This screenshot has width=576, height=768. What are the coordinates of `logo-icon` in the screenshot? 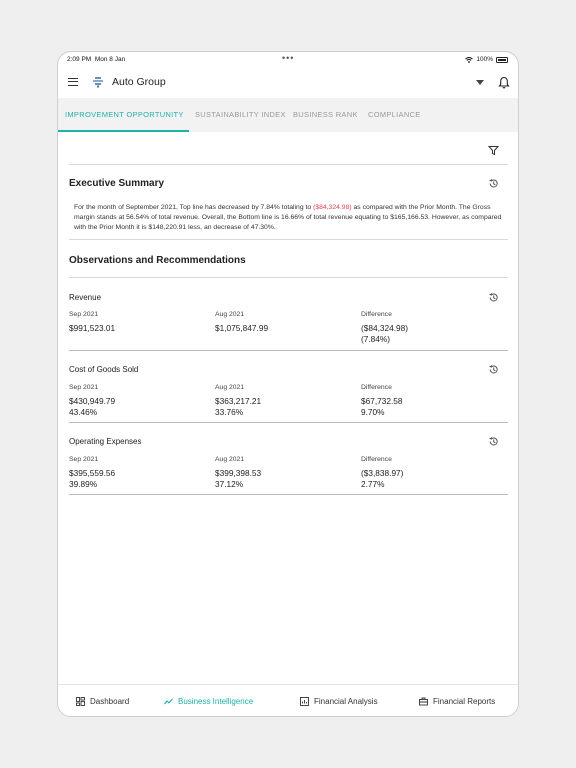 It's located at (98, 82).